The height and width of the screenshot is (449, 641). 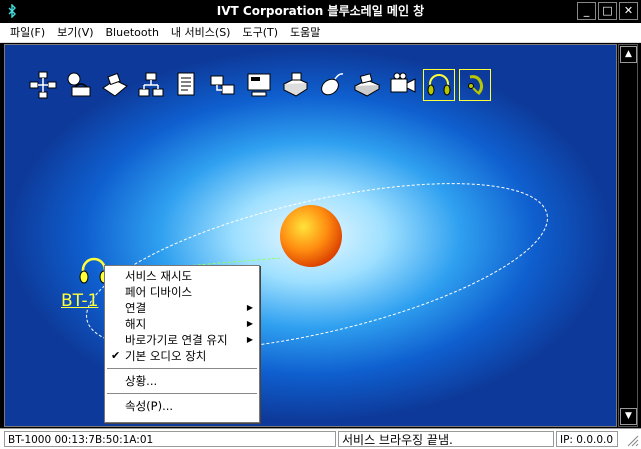 I want to click on status-device-info: BT-1000 00:13:7B:50:1A:01, so click(x=170, y=439).